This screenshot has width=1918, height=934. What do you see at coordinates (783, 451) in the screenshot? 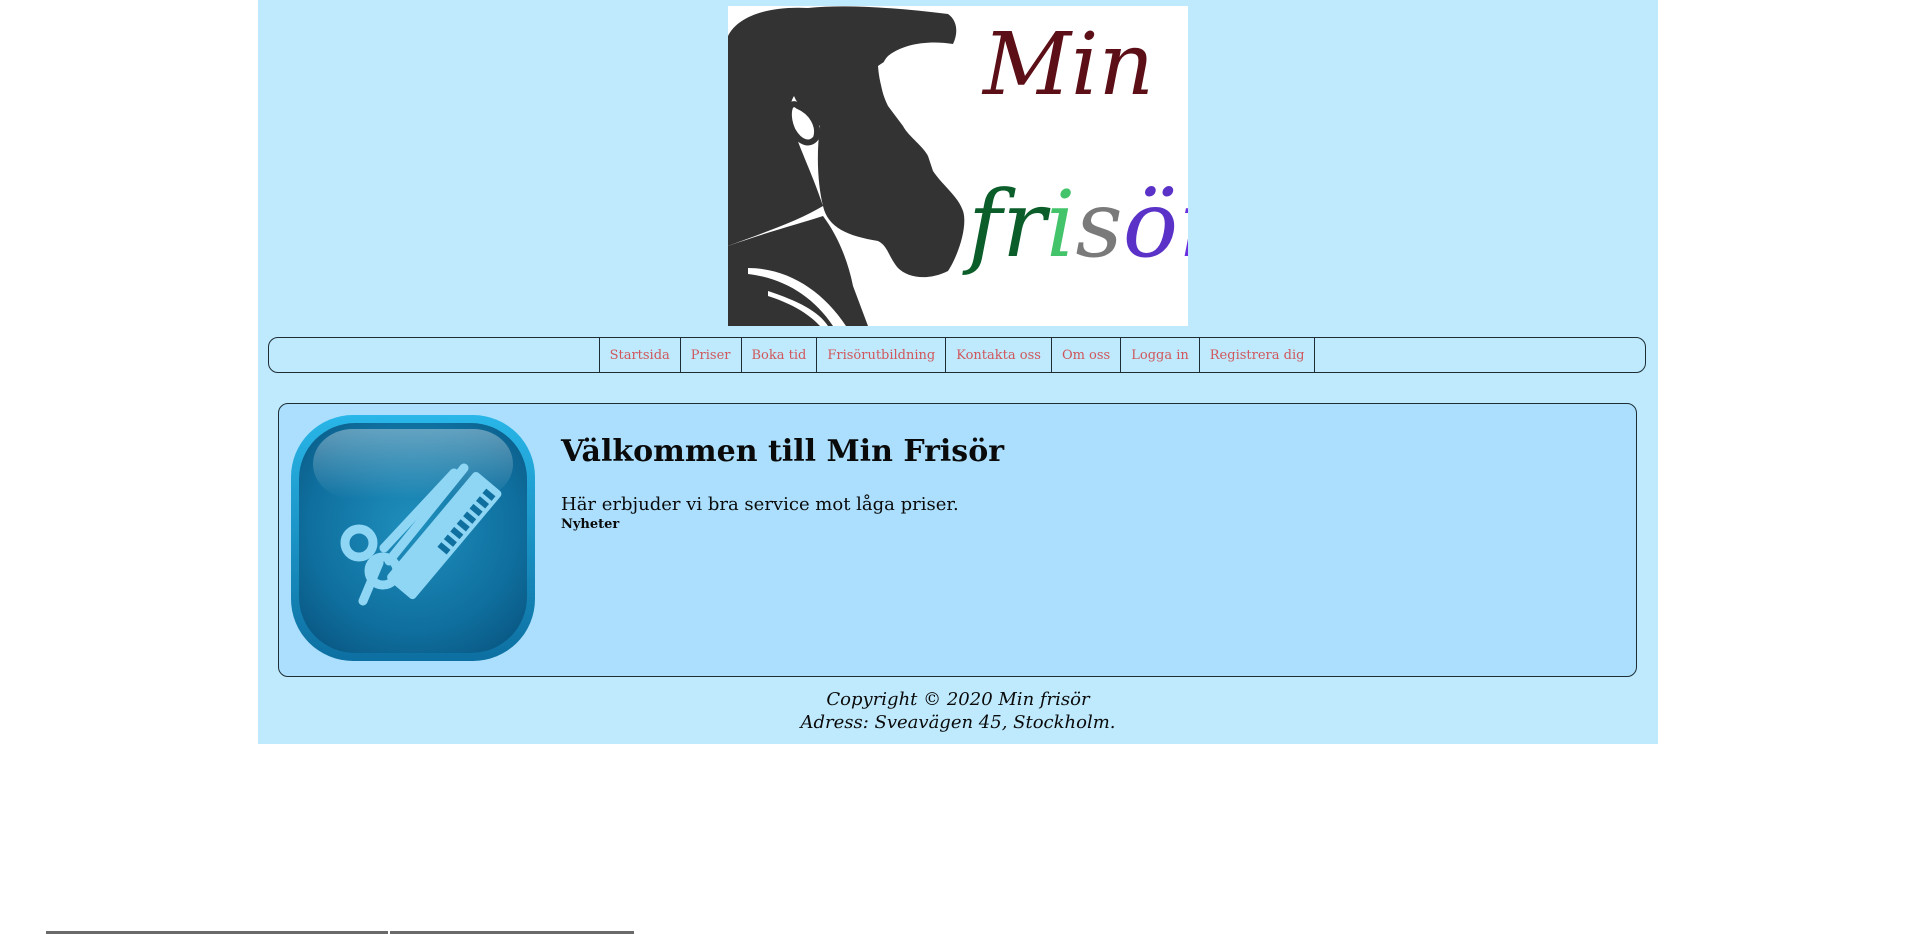
I see `page-title: Välkommen till Min Frisör` at bounding box center [783, 451].